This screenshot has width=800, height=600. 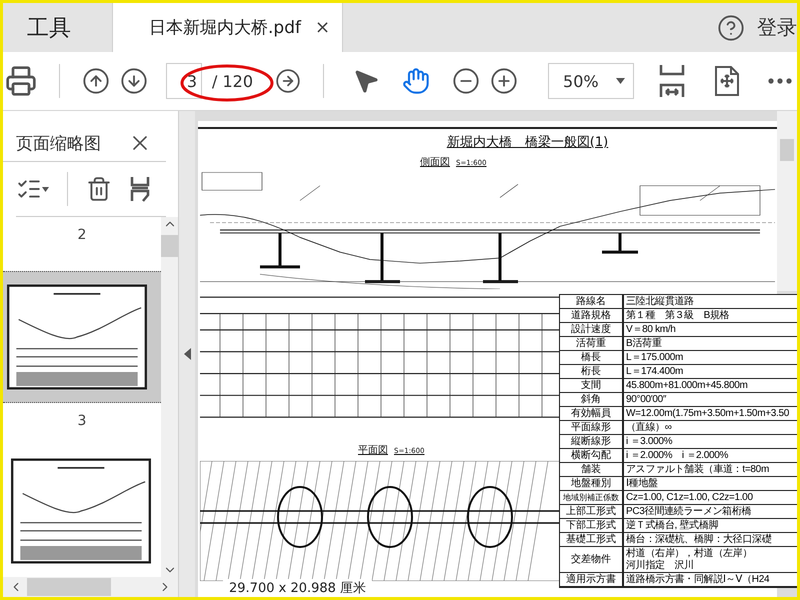 I want to click on table-cell: 道路橋示方書・同解説Ⅰ～Ⅴ（H24, so click(x=710, y=580).